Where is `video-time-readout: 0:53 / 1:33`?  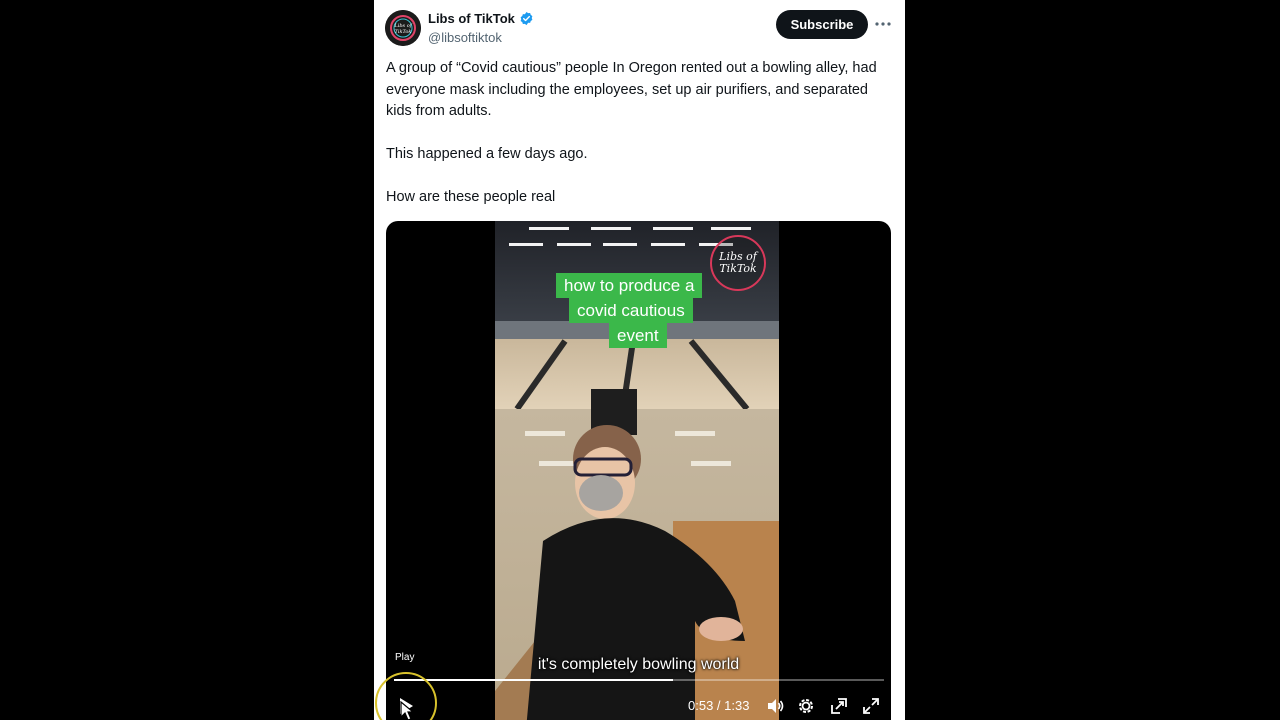
video-time-readout: 0:53 / 1:33 is located at coordinates (718, 705).